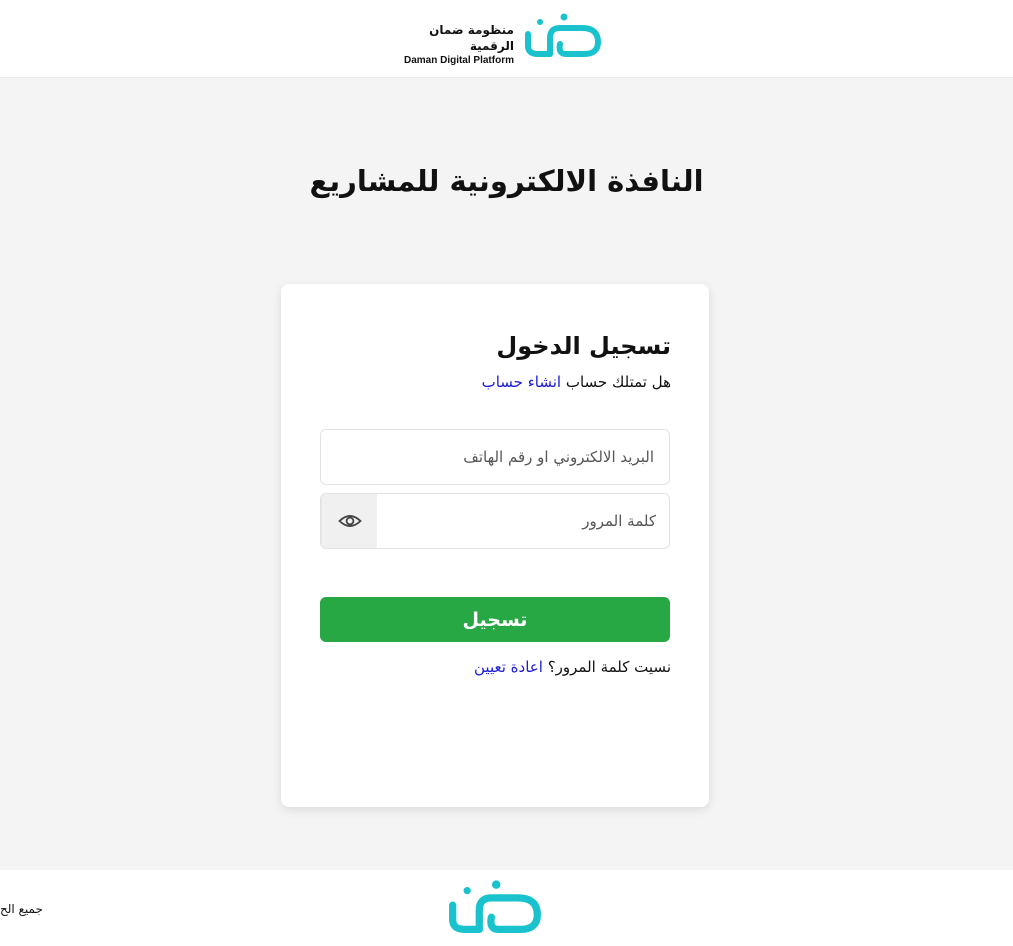 The width and height of the screenshot is (1013, 946). Describe the element at coordinates (523, 521) in the screenshot. I see `password-input` at that location.